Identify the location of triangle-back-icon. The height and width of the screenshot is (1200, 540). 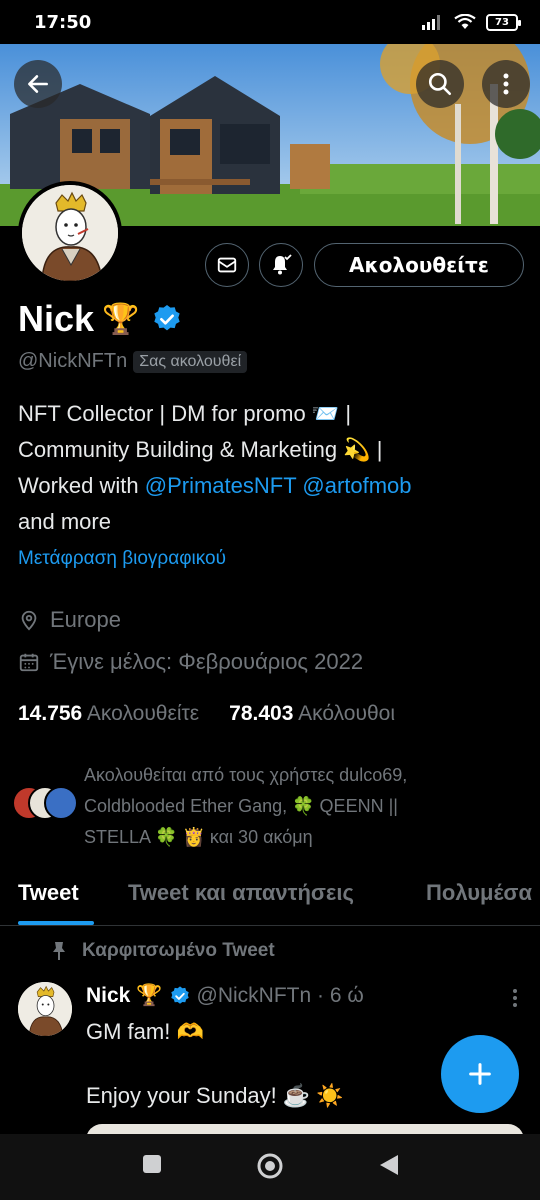
(389, 1165).